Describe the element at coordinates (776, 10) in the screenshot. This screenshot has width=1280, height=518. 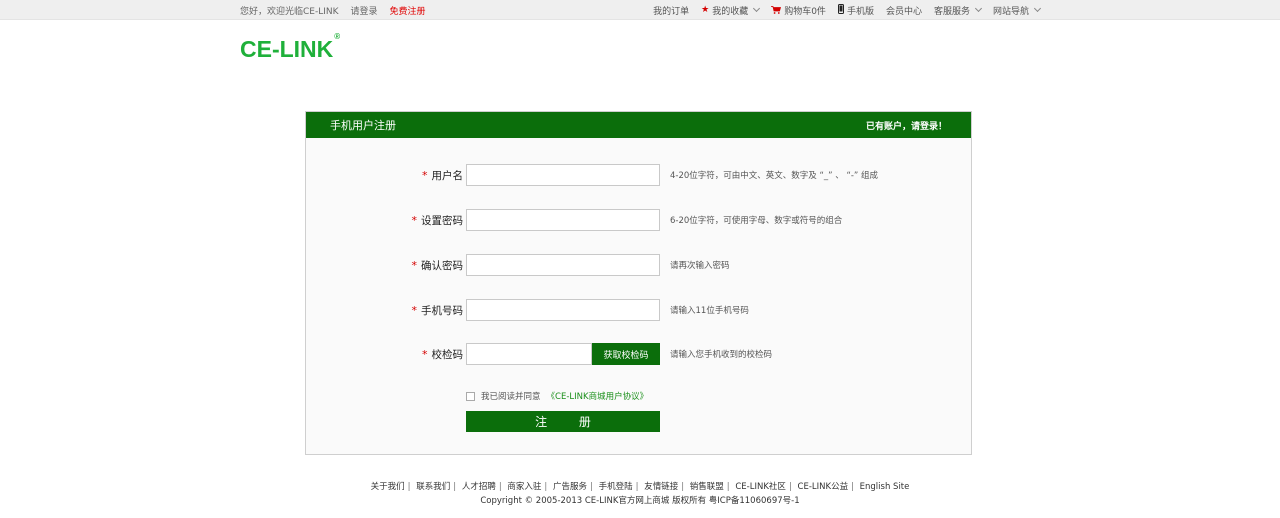
I see `cart-icon` at that location.